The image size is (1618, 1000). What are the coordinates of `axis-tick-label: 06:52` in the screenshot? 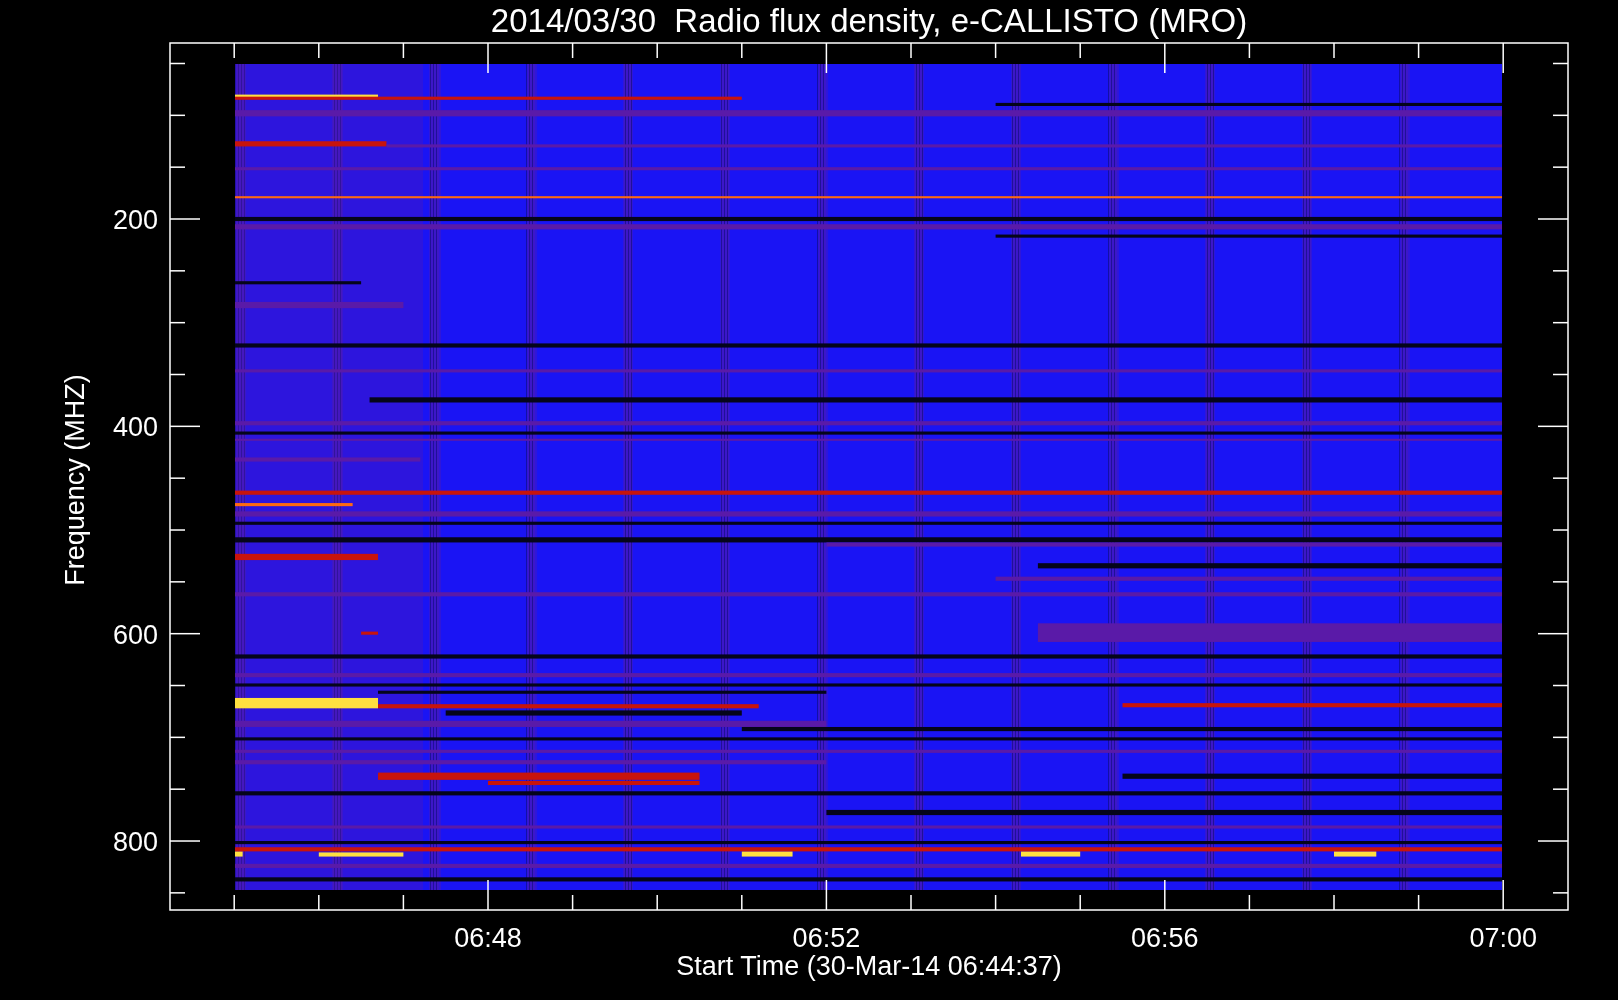 It's located at (826, 938).